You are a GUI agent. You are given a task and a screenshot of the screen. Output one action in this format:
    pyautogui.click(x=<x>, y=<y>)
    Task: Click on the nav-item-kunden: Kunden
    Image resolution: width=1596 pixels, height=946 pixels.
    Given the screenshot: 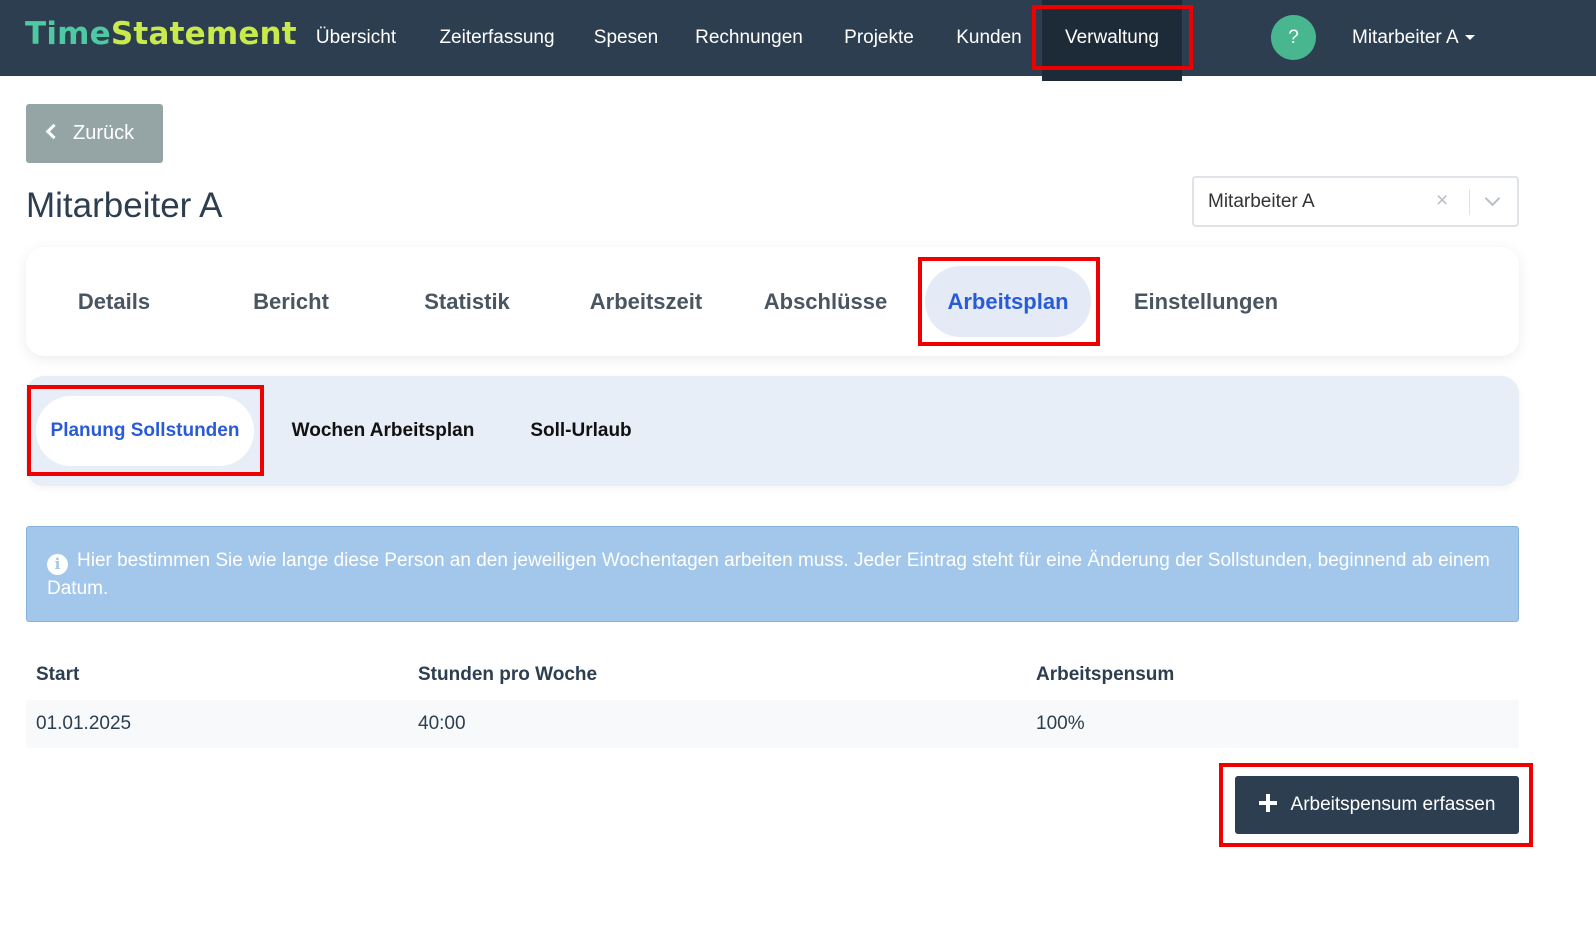 What is the action you would take?
    pyautogui.click(x=989, y=38)
    